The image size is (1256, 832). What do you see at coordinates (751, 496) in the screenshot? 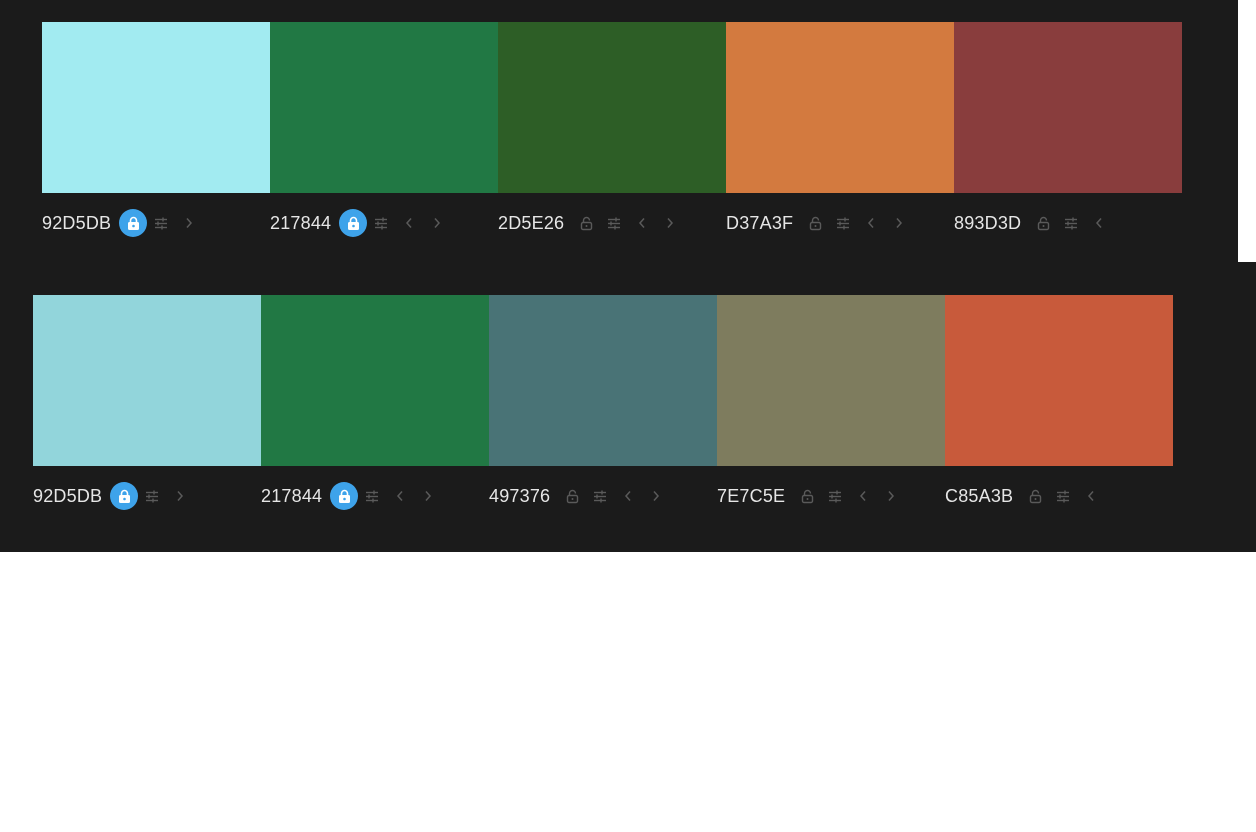
I see `hex-value: 7E7C5E` at bounding box center [751, 496].